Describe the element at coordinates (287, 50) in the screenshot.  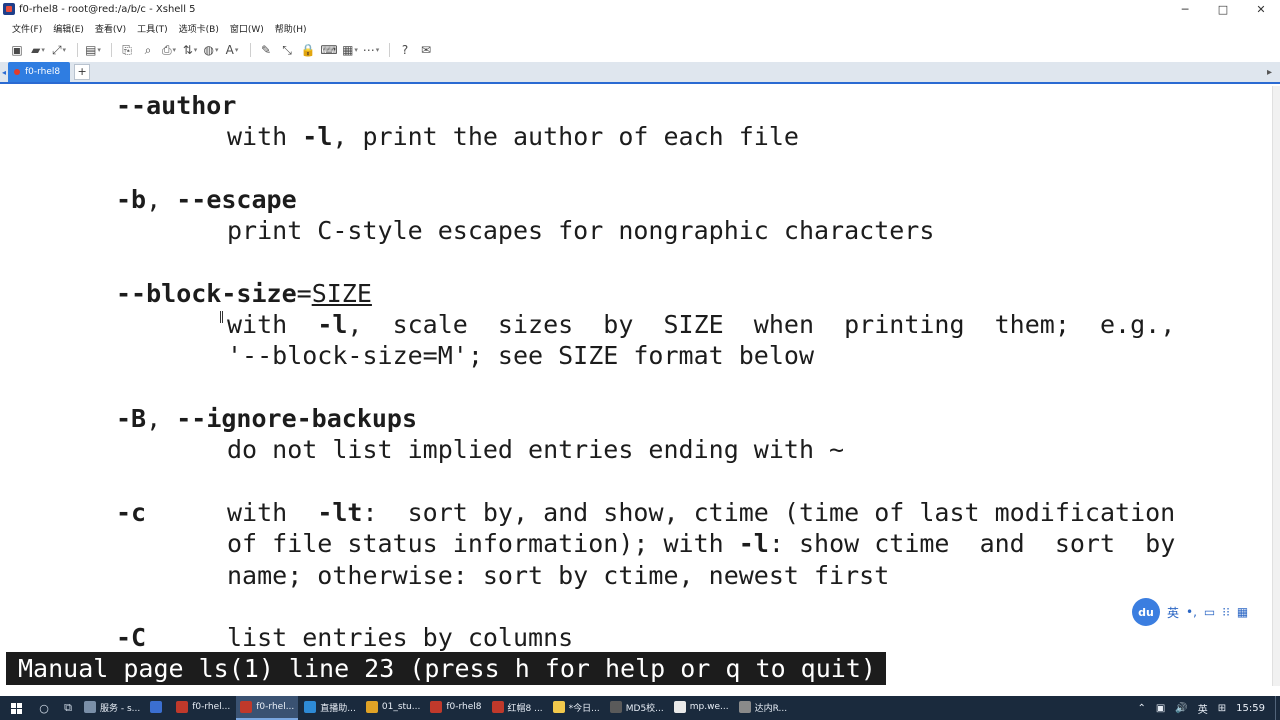
I see `fullscreen-icon: ⤡` at that location.